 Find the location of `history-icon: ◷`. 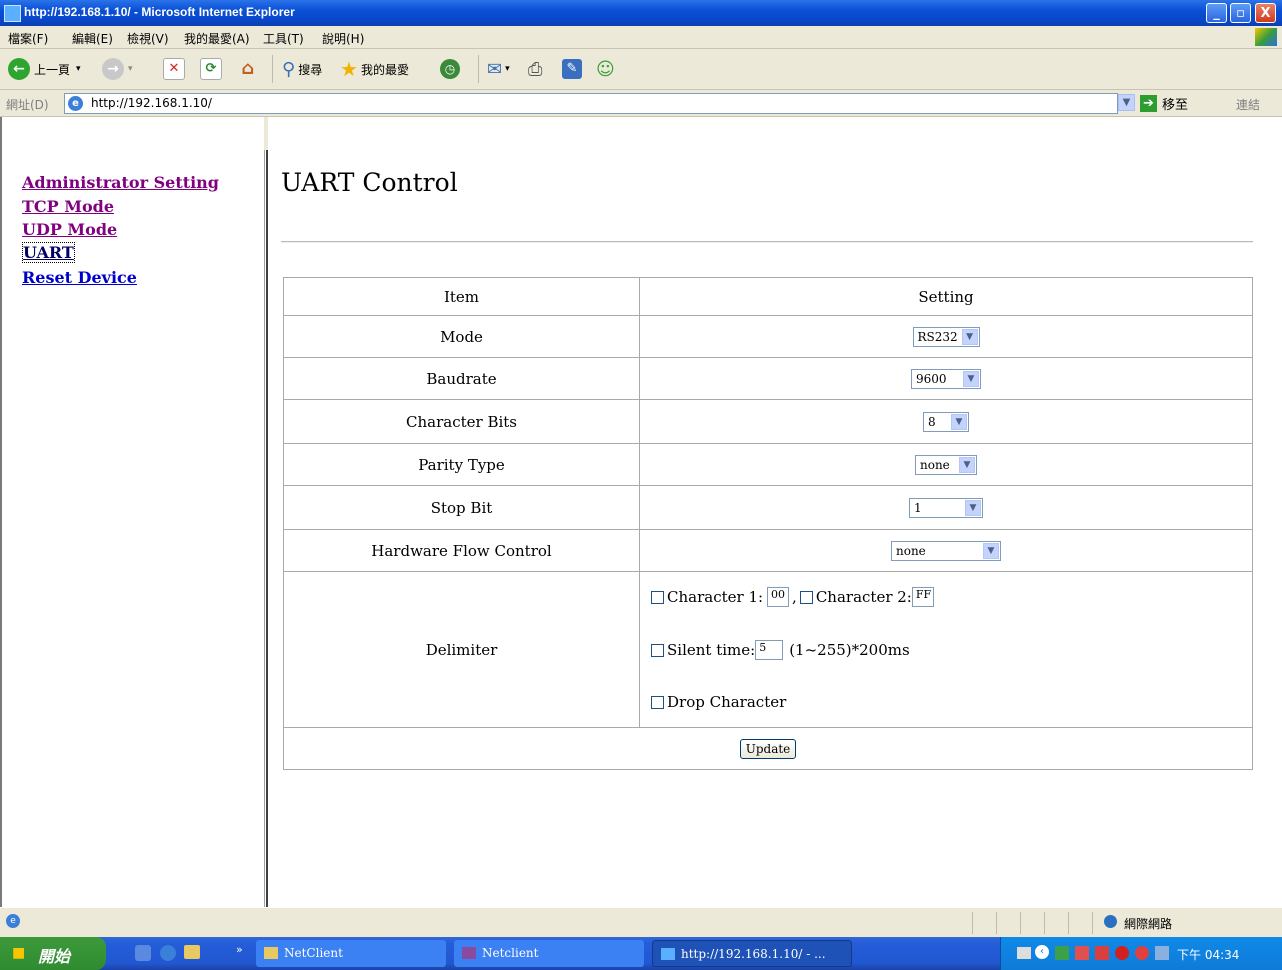

history-icon: ◷ is located at coordinates (450, 69).